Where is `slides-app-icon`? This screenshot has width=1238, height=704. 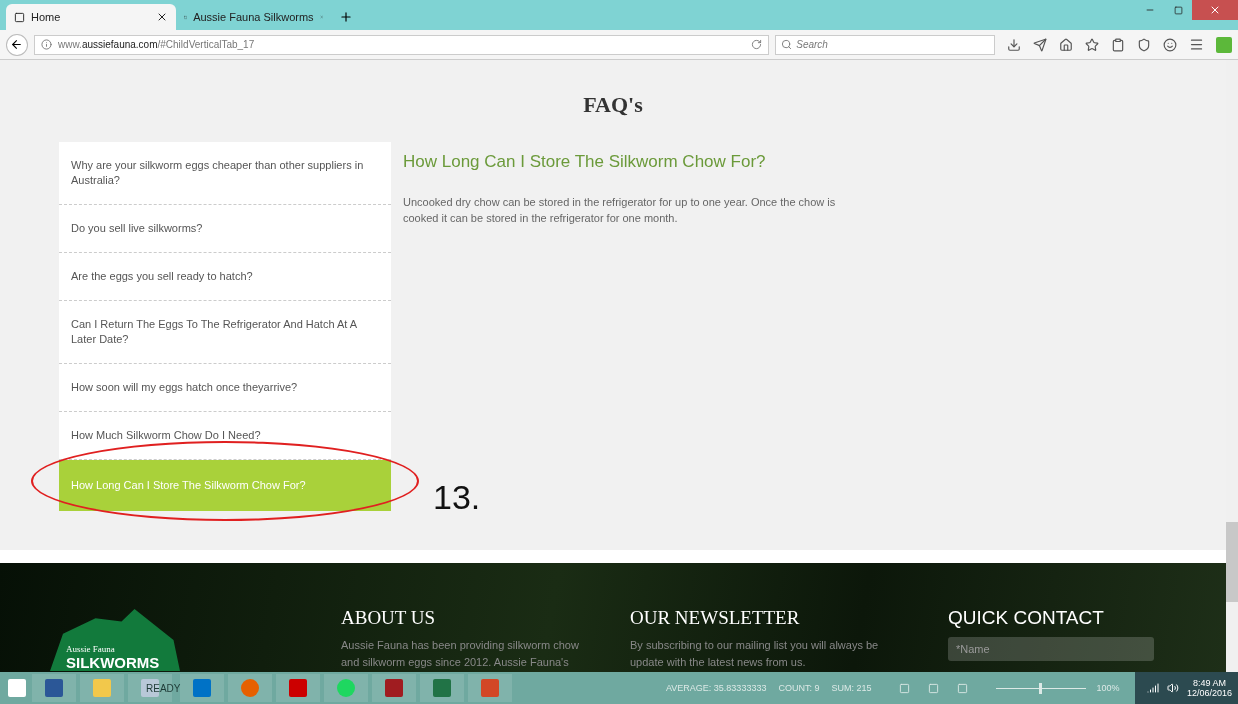 slides-app-icon is located at coordinates (490, 688).